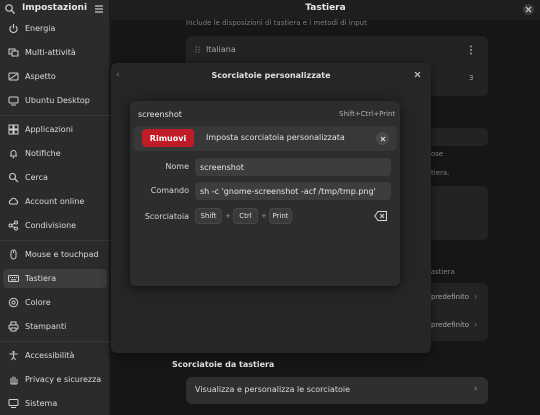  What do you see at coordinates (271, 75) in the screenshot?
I see `dialog-title: Scorciatoie personalizzate` at bounding box center [271, 75].